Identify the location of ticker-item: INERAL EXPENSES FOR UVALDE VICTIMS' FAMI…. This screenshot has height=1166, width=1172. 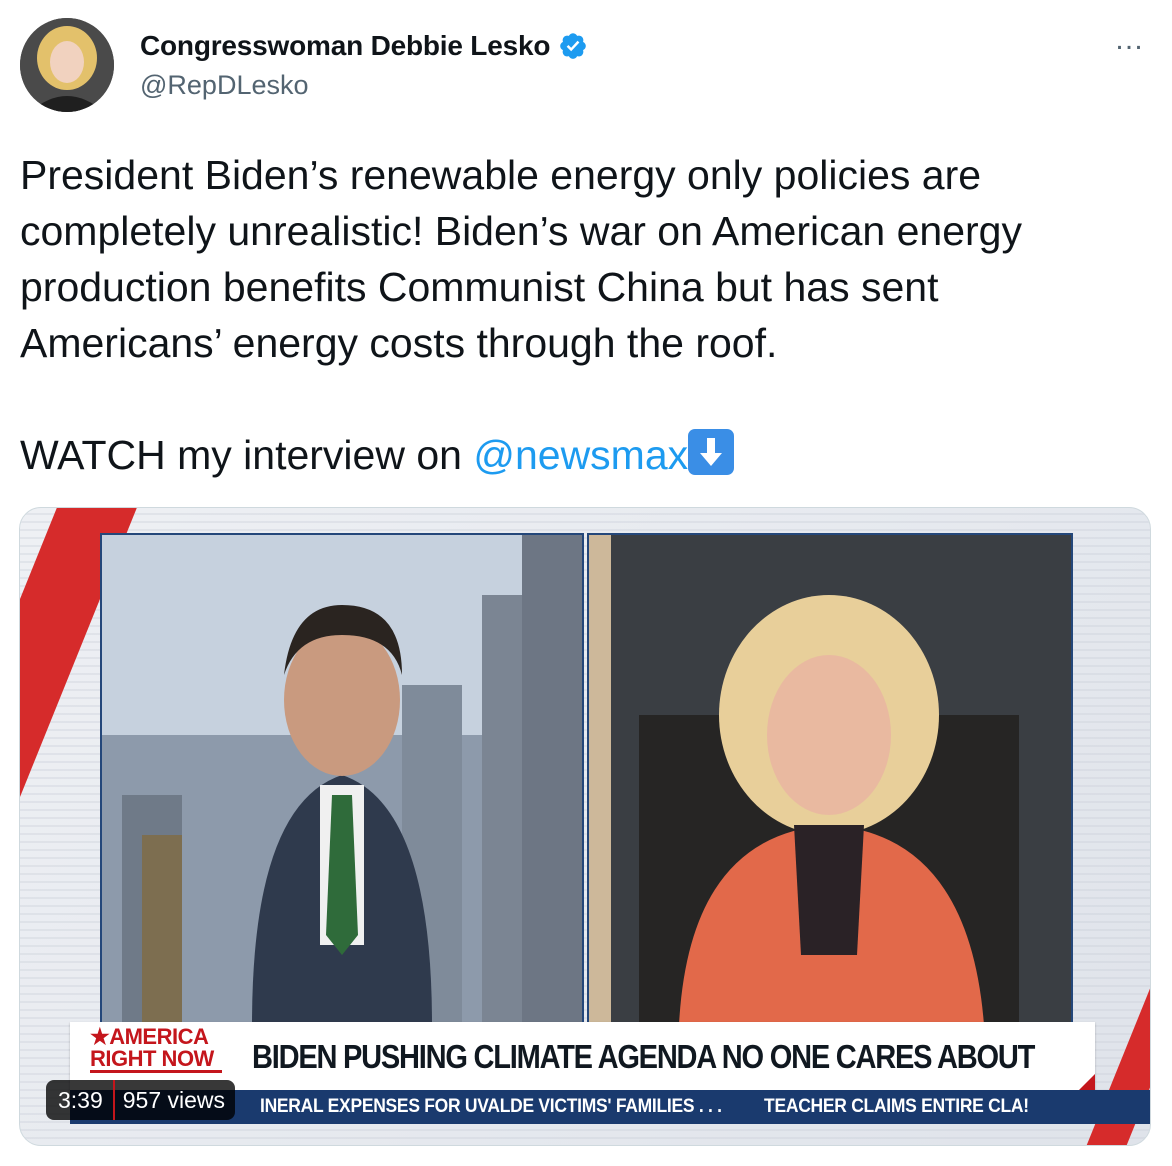
(491, 1106).